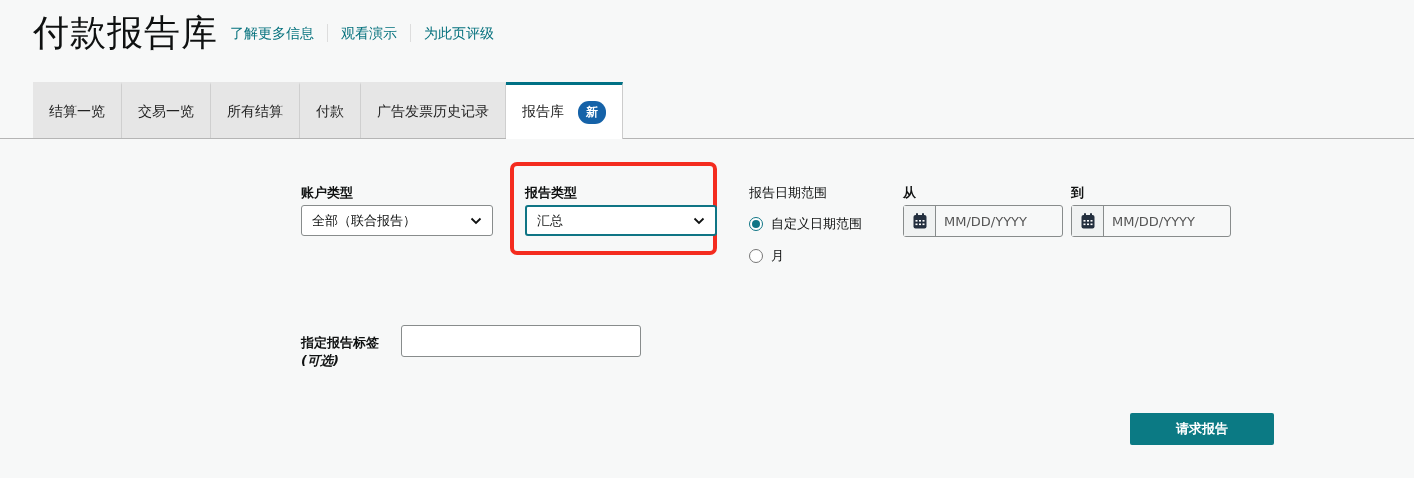 The image size is (1414, 478). What do you see at coordinates (368, 33) in the screenshot?
I see `header-link: 观看演示` at bounding box center [368, 33].